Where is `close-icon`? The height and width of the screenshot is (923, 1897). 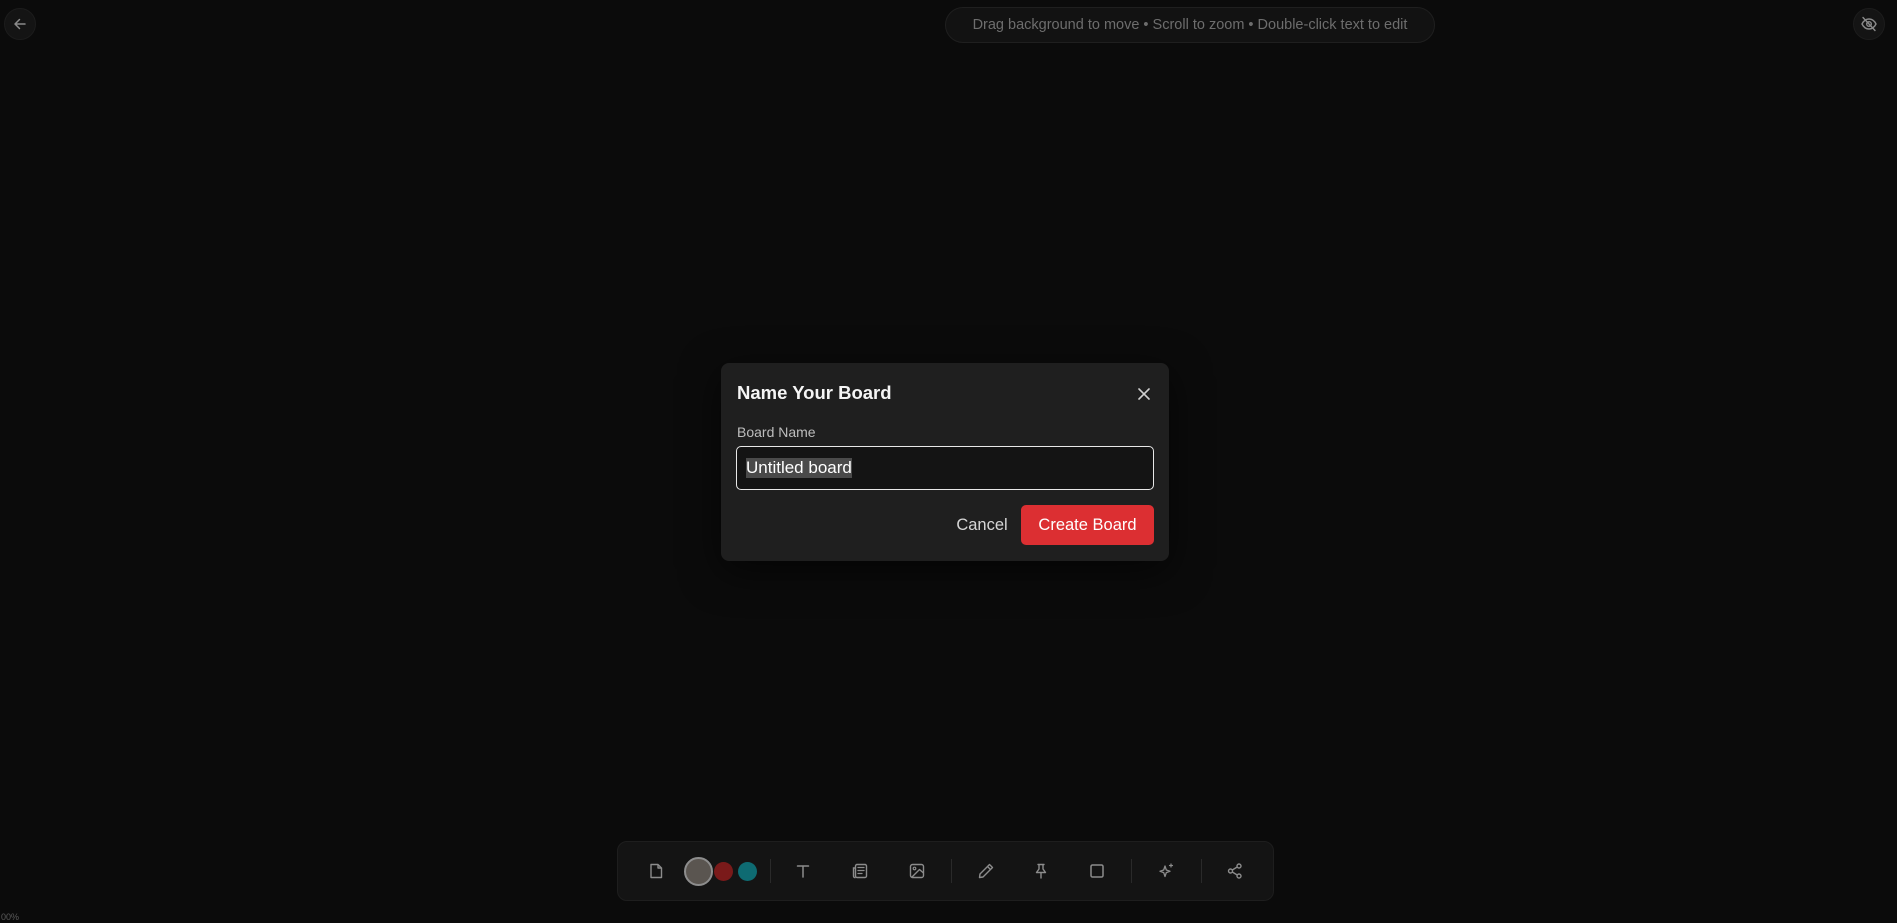
close-icon is located at coordinates (1144, 394).